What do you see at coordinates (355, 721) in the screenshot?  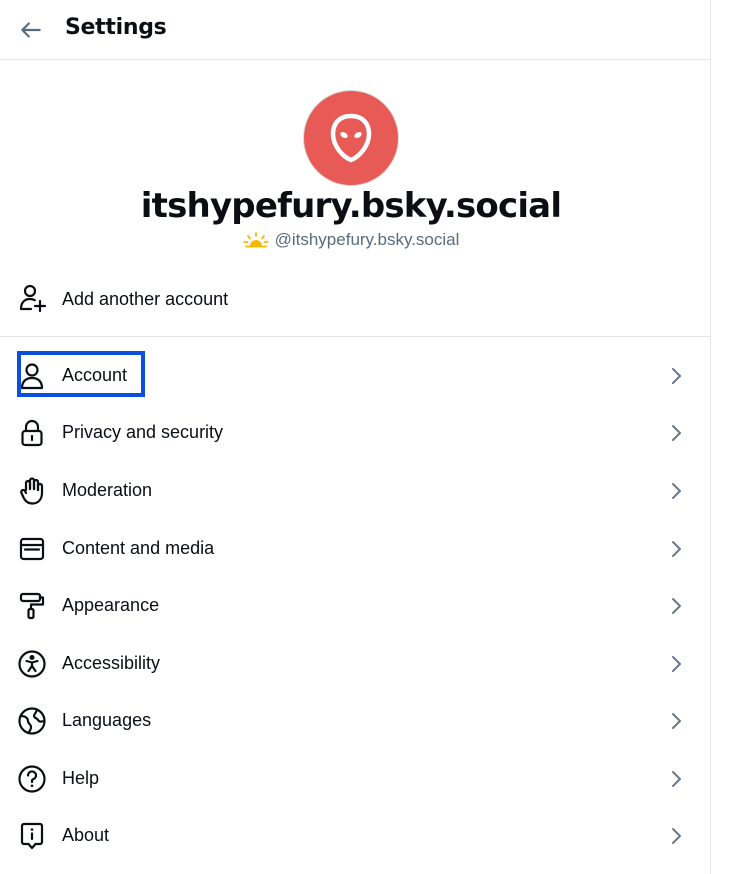 I see `menu-item-languages: Languages` at bounding box center [355, 721].